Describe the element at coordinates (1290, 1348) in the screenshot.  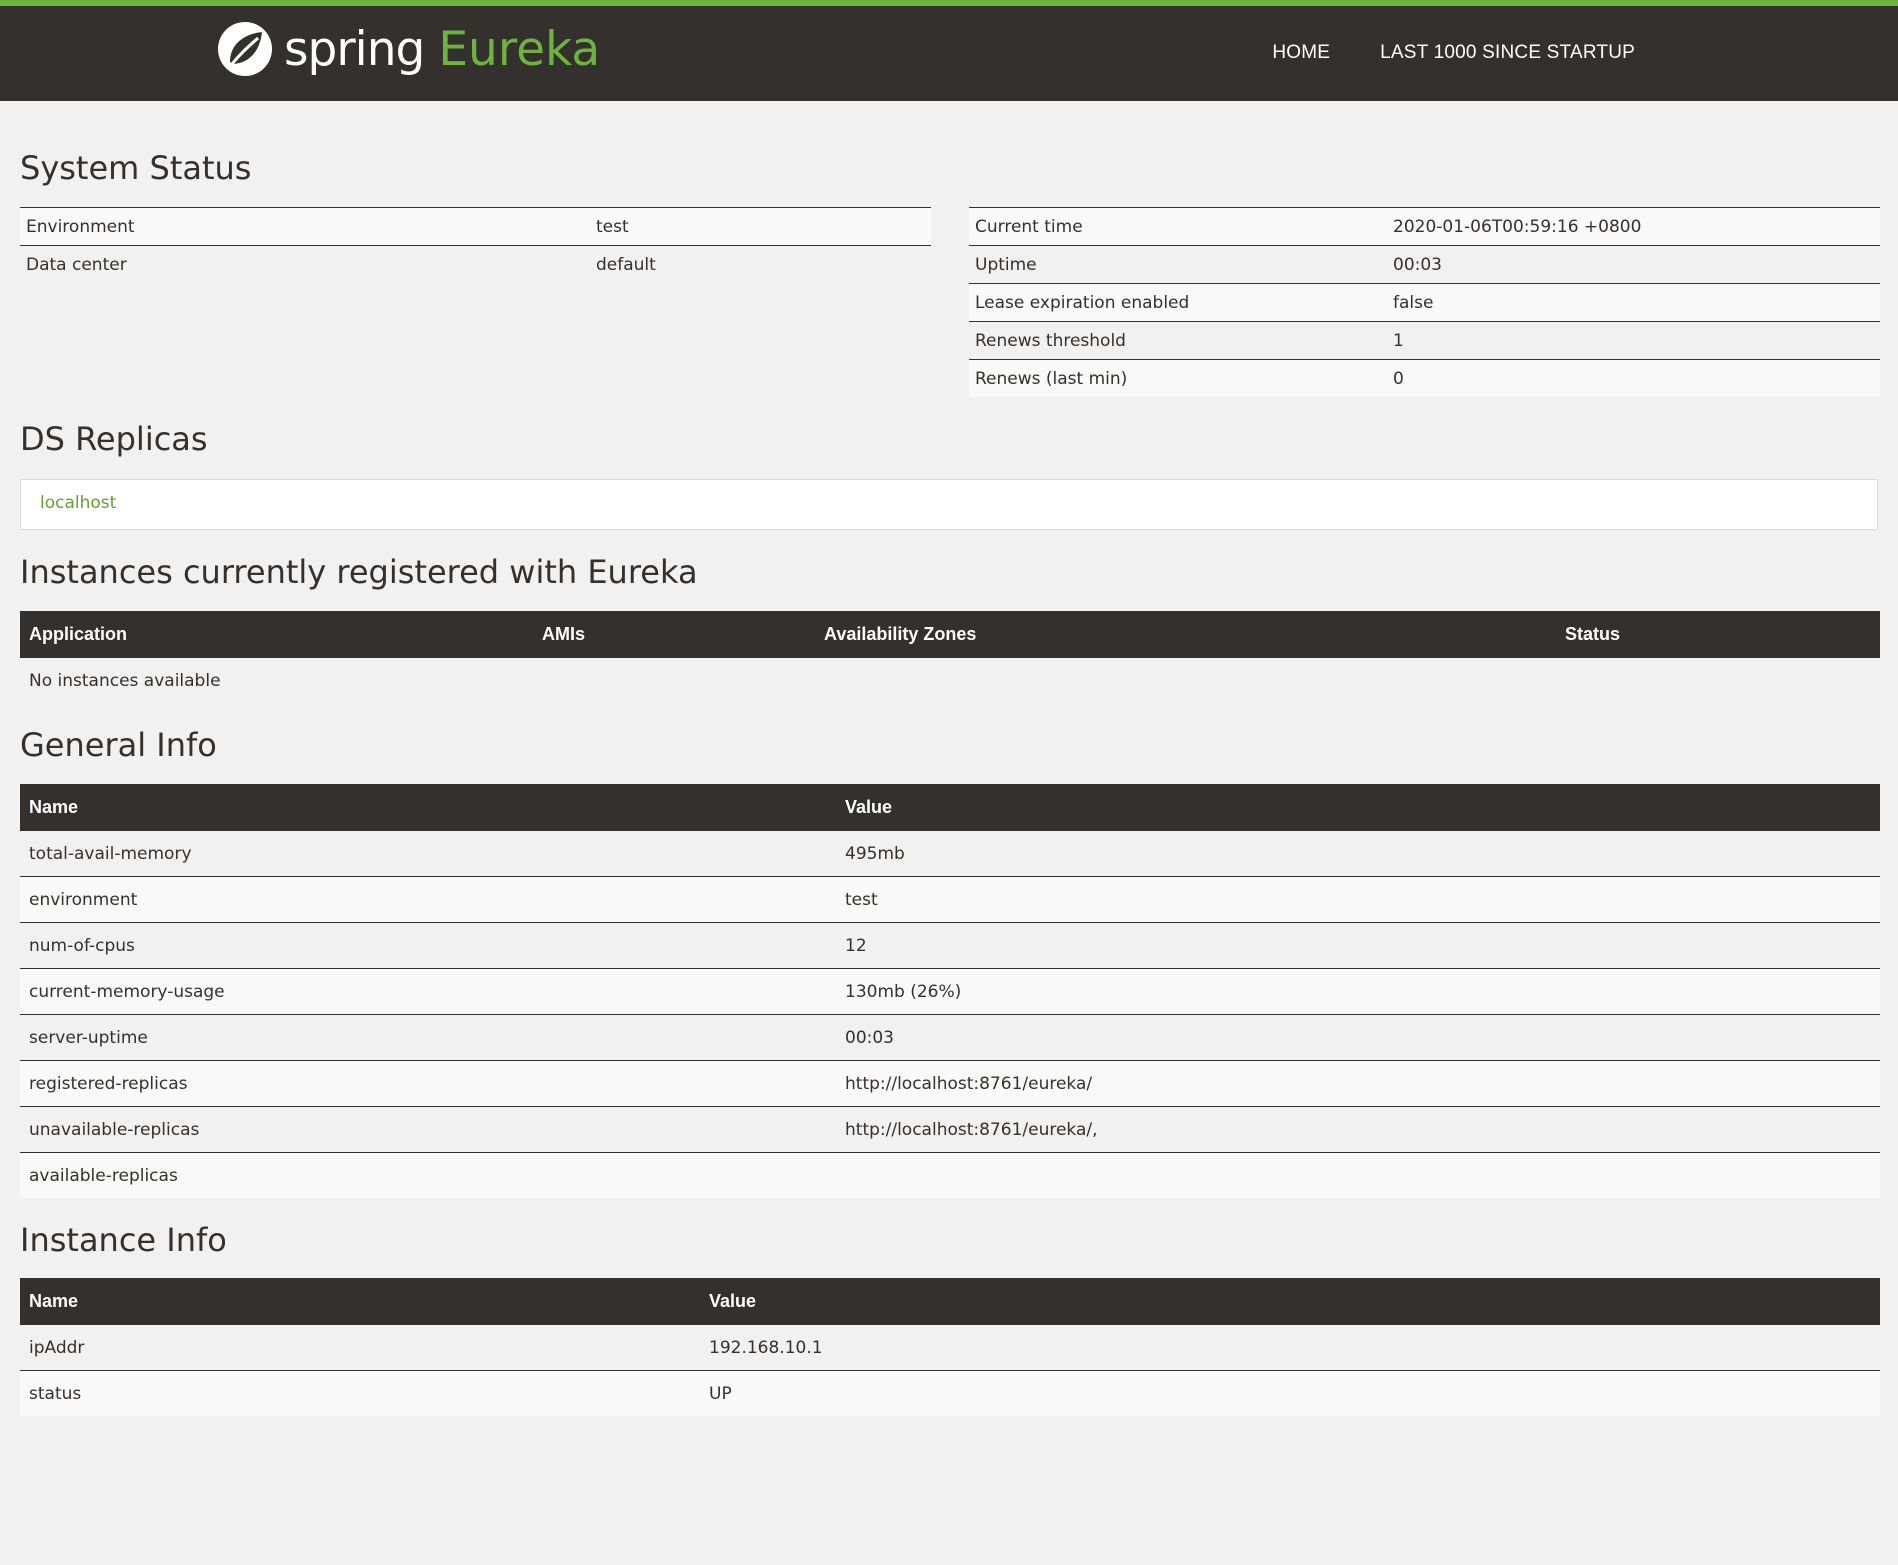
I see `info-value: 192.168.10.1` at that location.